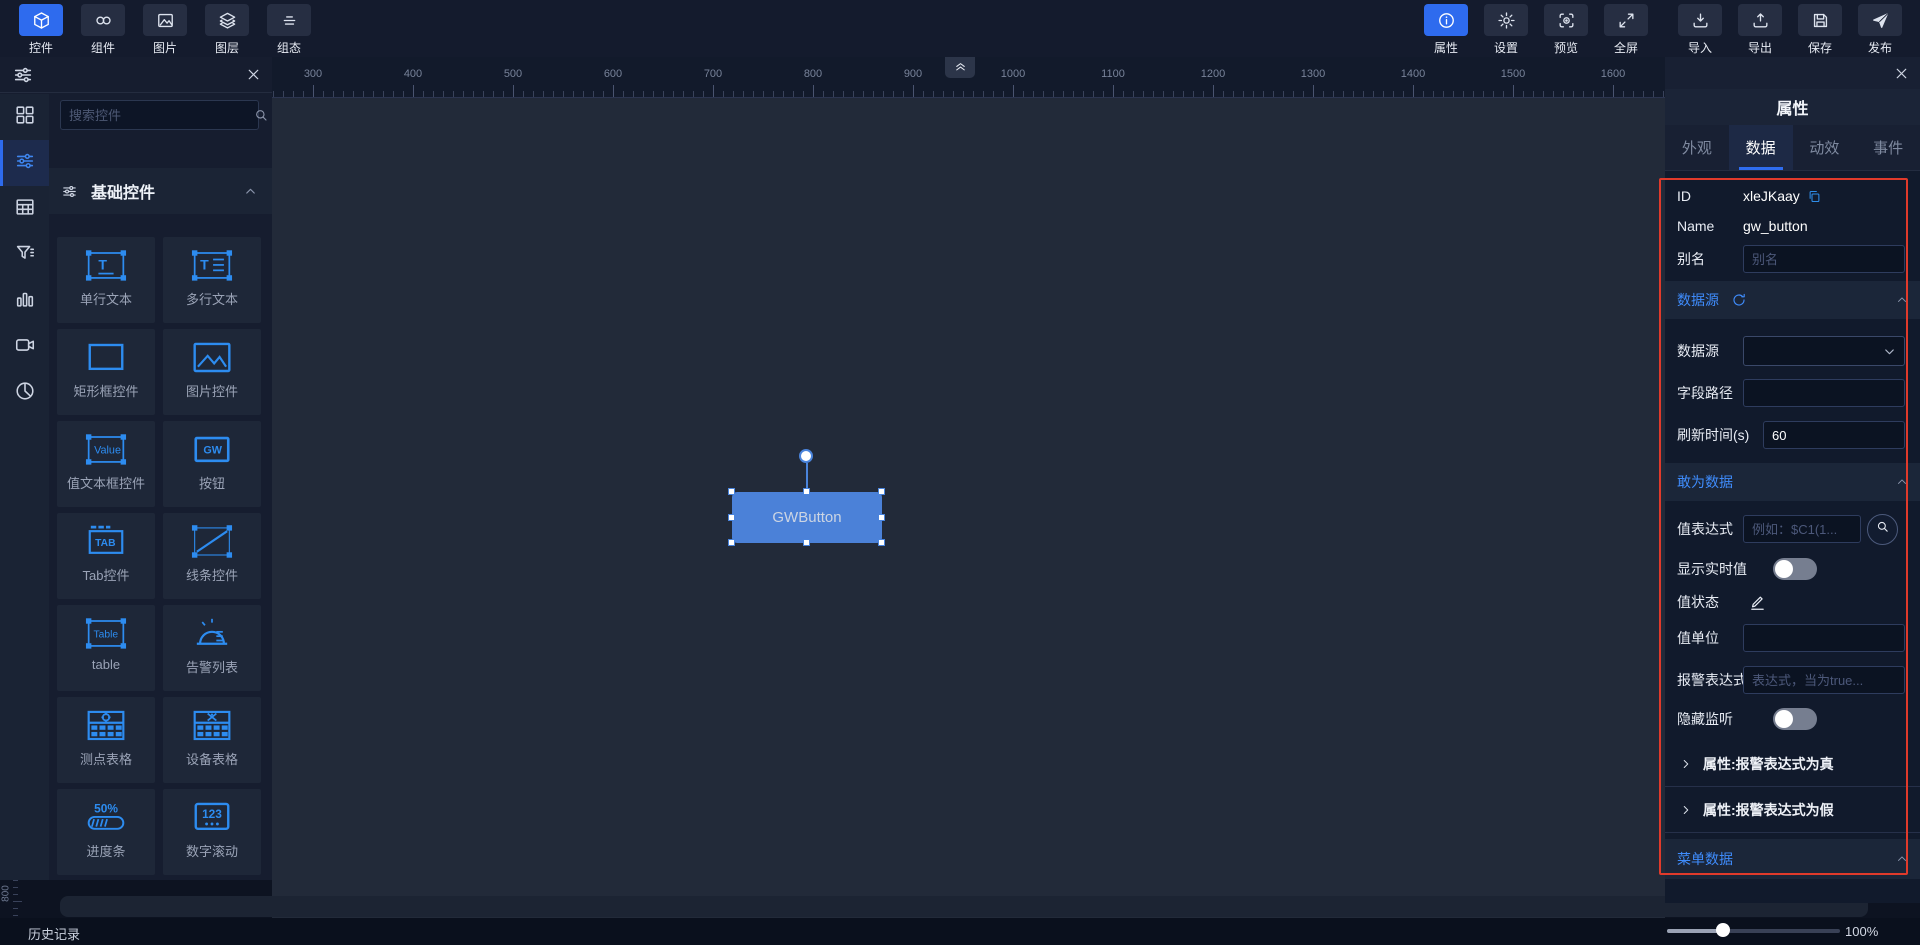 This screenshot has width=1920, height=945. Describe the element at coordinates (157, 115) in the screenshot. I see `search-input` at that location.